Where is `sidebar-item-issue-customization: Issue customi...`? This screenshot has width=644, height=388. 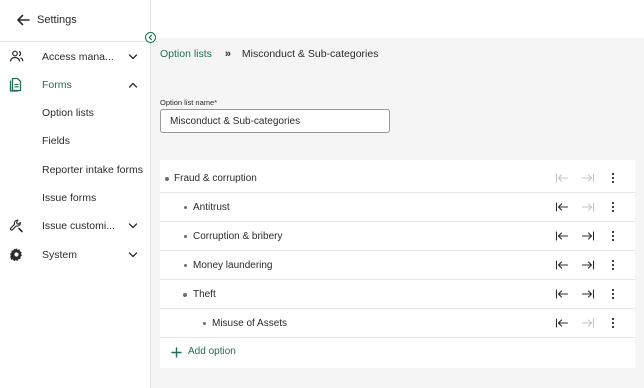
sidebar-item-issue-customization: Issue customi... is located at coordinates (75, 226).